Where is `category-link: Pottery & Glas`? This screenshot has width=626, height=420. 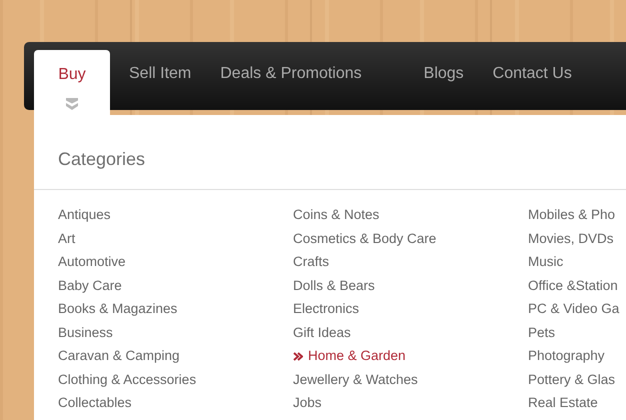
category-link: Pottery & Glas is located at coordinates (577, 382).